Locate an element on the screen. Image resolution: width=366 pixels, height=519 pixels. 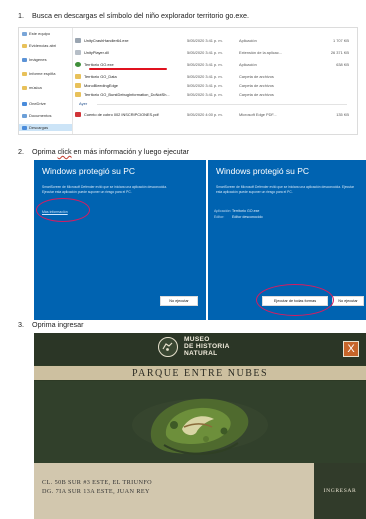
nav-label: Documentos is located at coordinates (40, 115).